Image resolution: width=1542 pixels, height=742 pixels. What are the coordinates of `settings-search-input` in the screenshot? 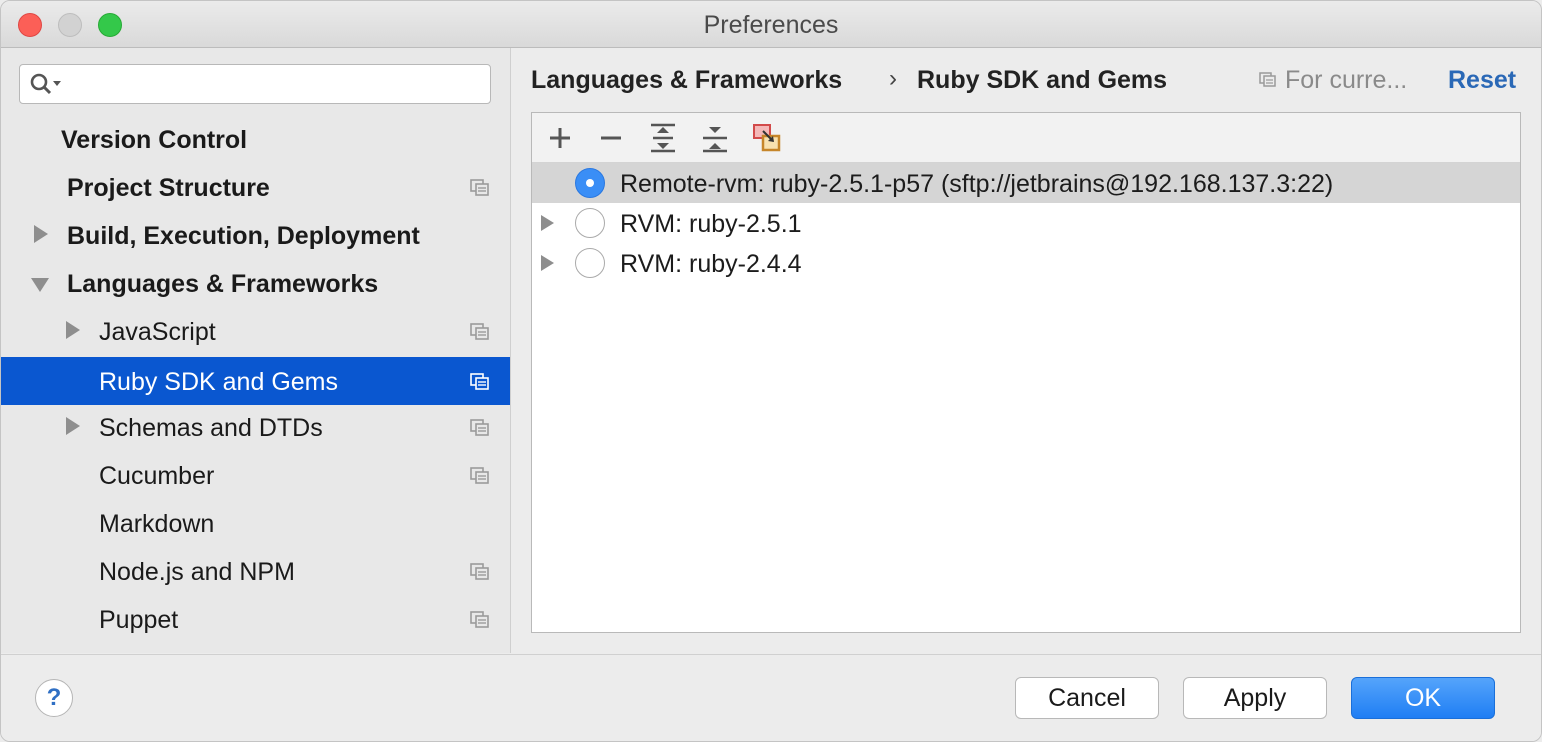 It's located at (274, 85).